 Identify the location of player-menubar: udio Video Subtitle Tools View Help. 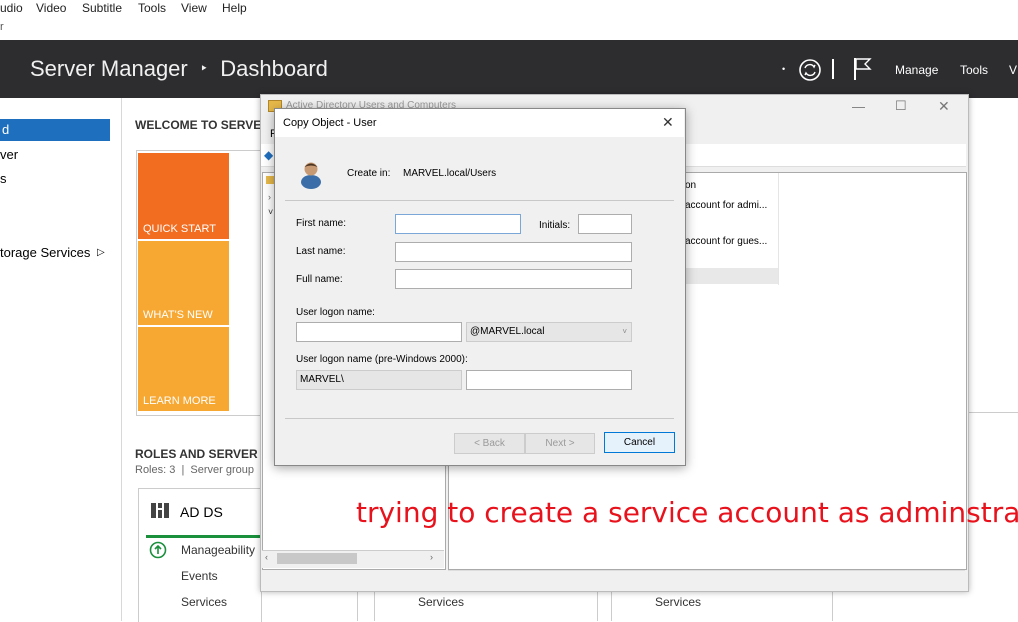
(509, 9).